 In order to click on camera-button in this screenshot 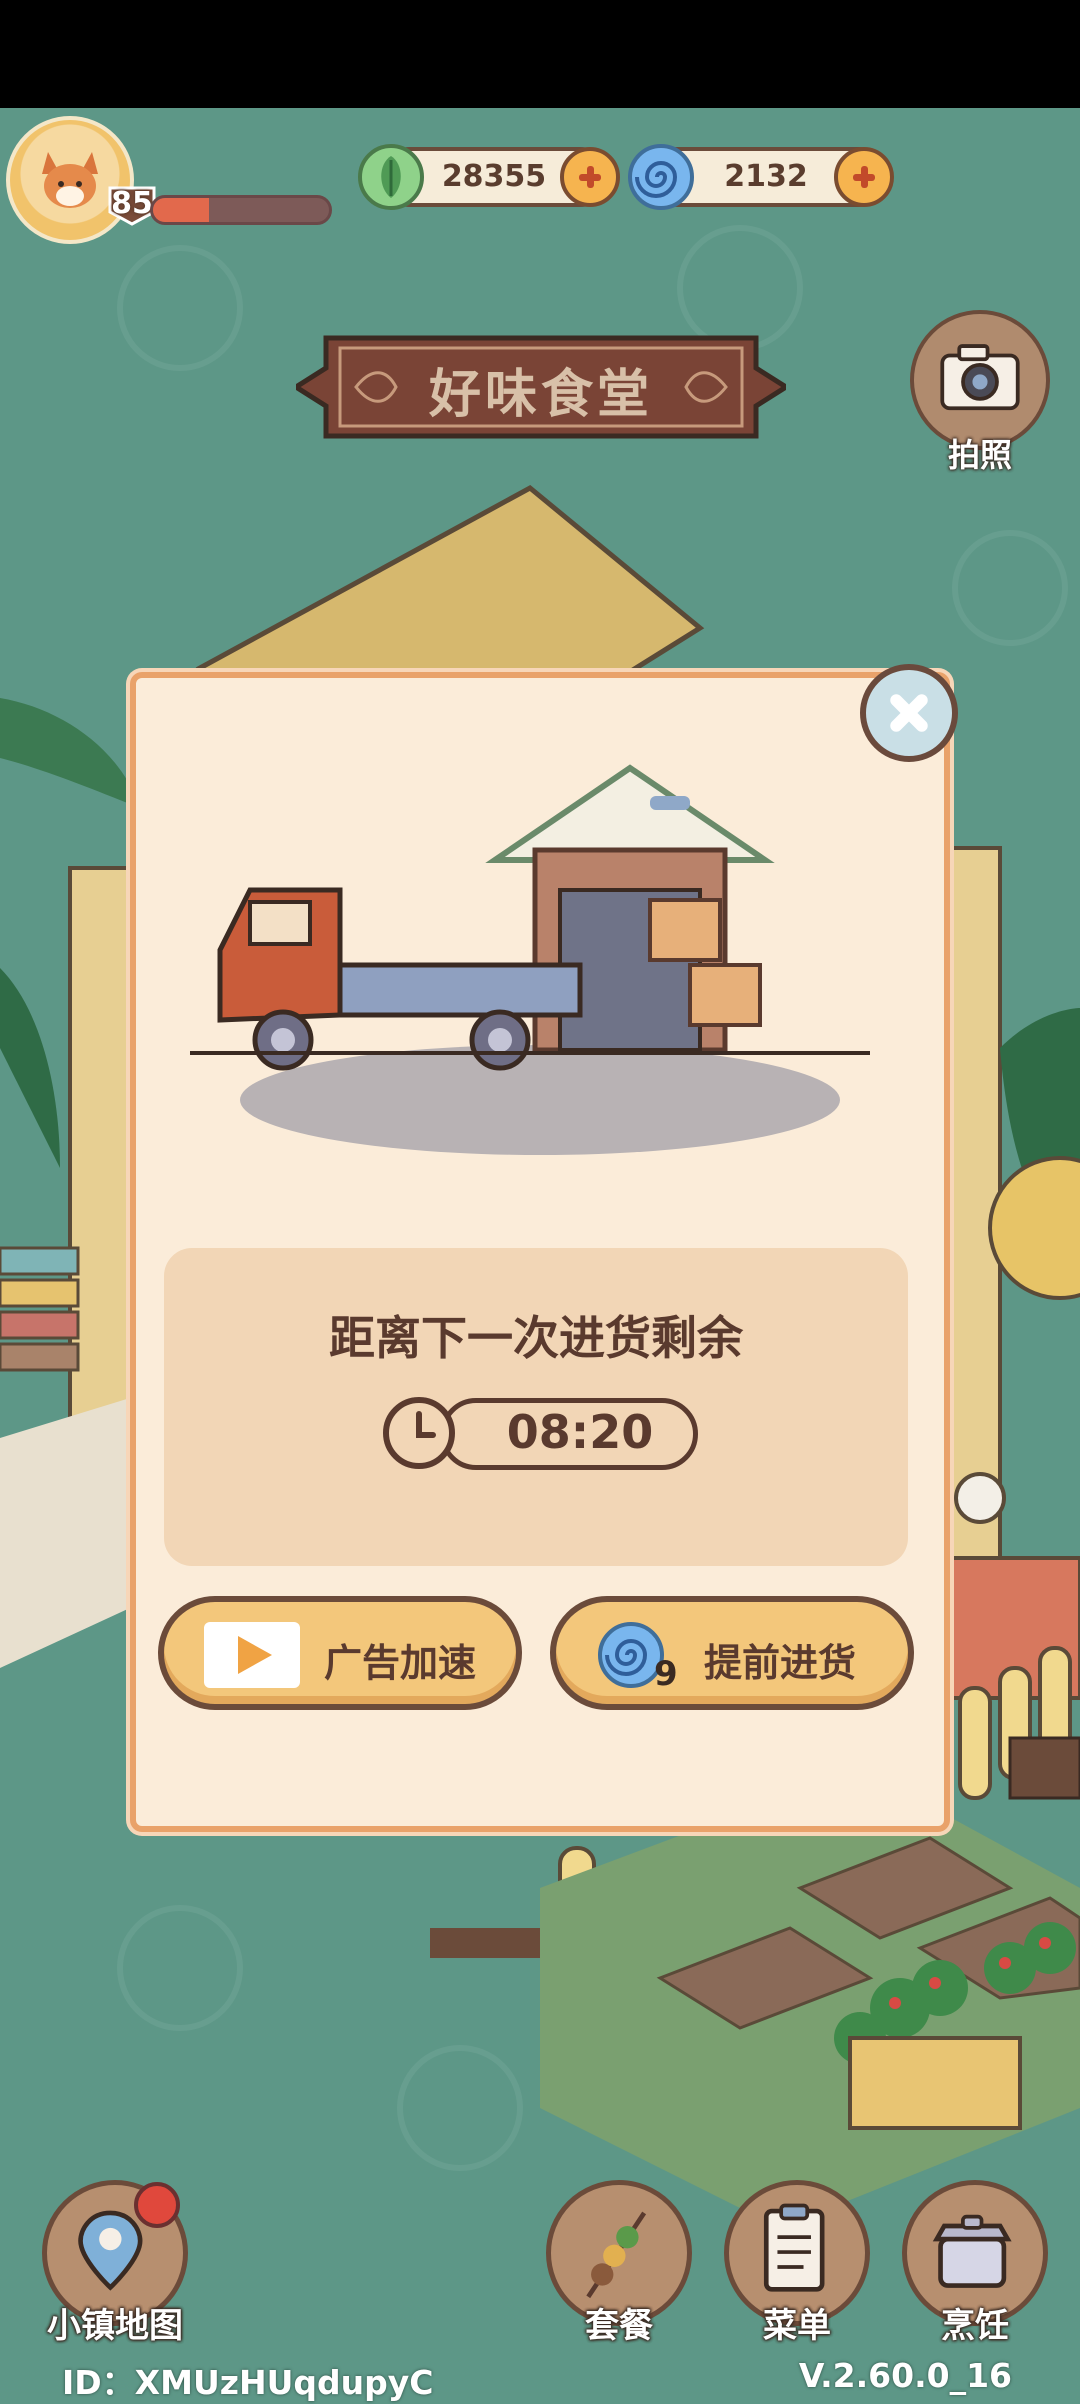, I will do `click(980, 380)`.